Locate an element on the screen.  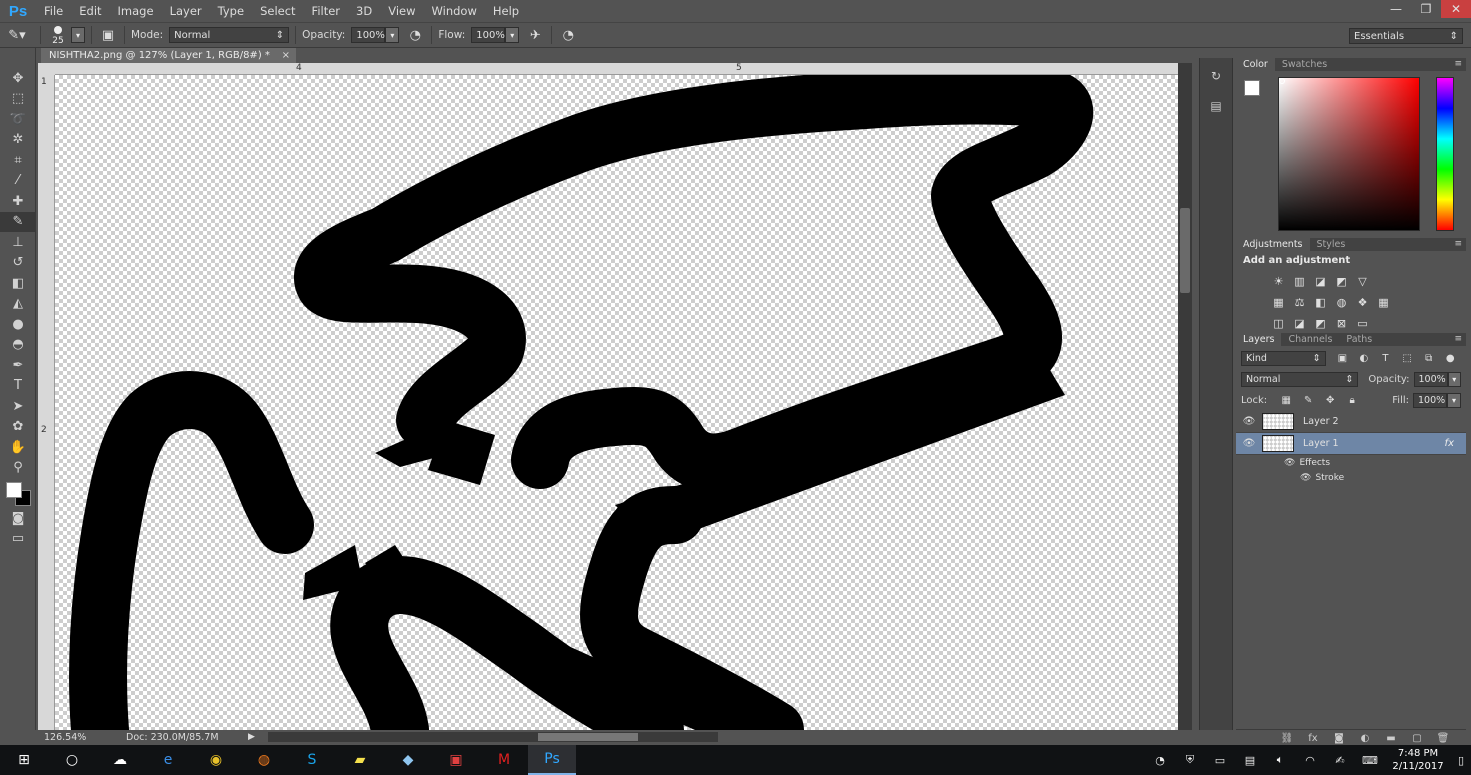
panel-menu-icon: ≡ is located at coordinates (1460, 244).